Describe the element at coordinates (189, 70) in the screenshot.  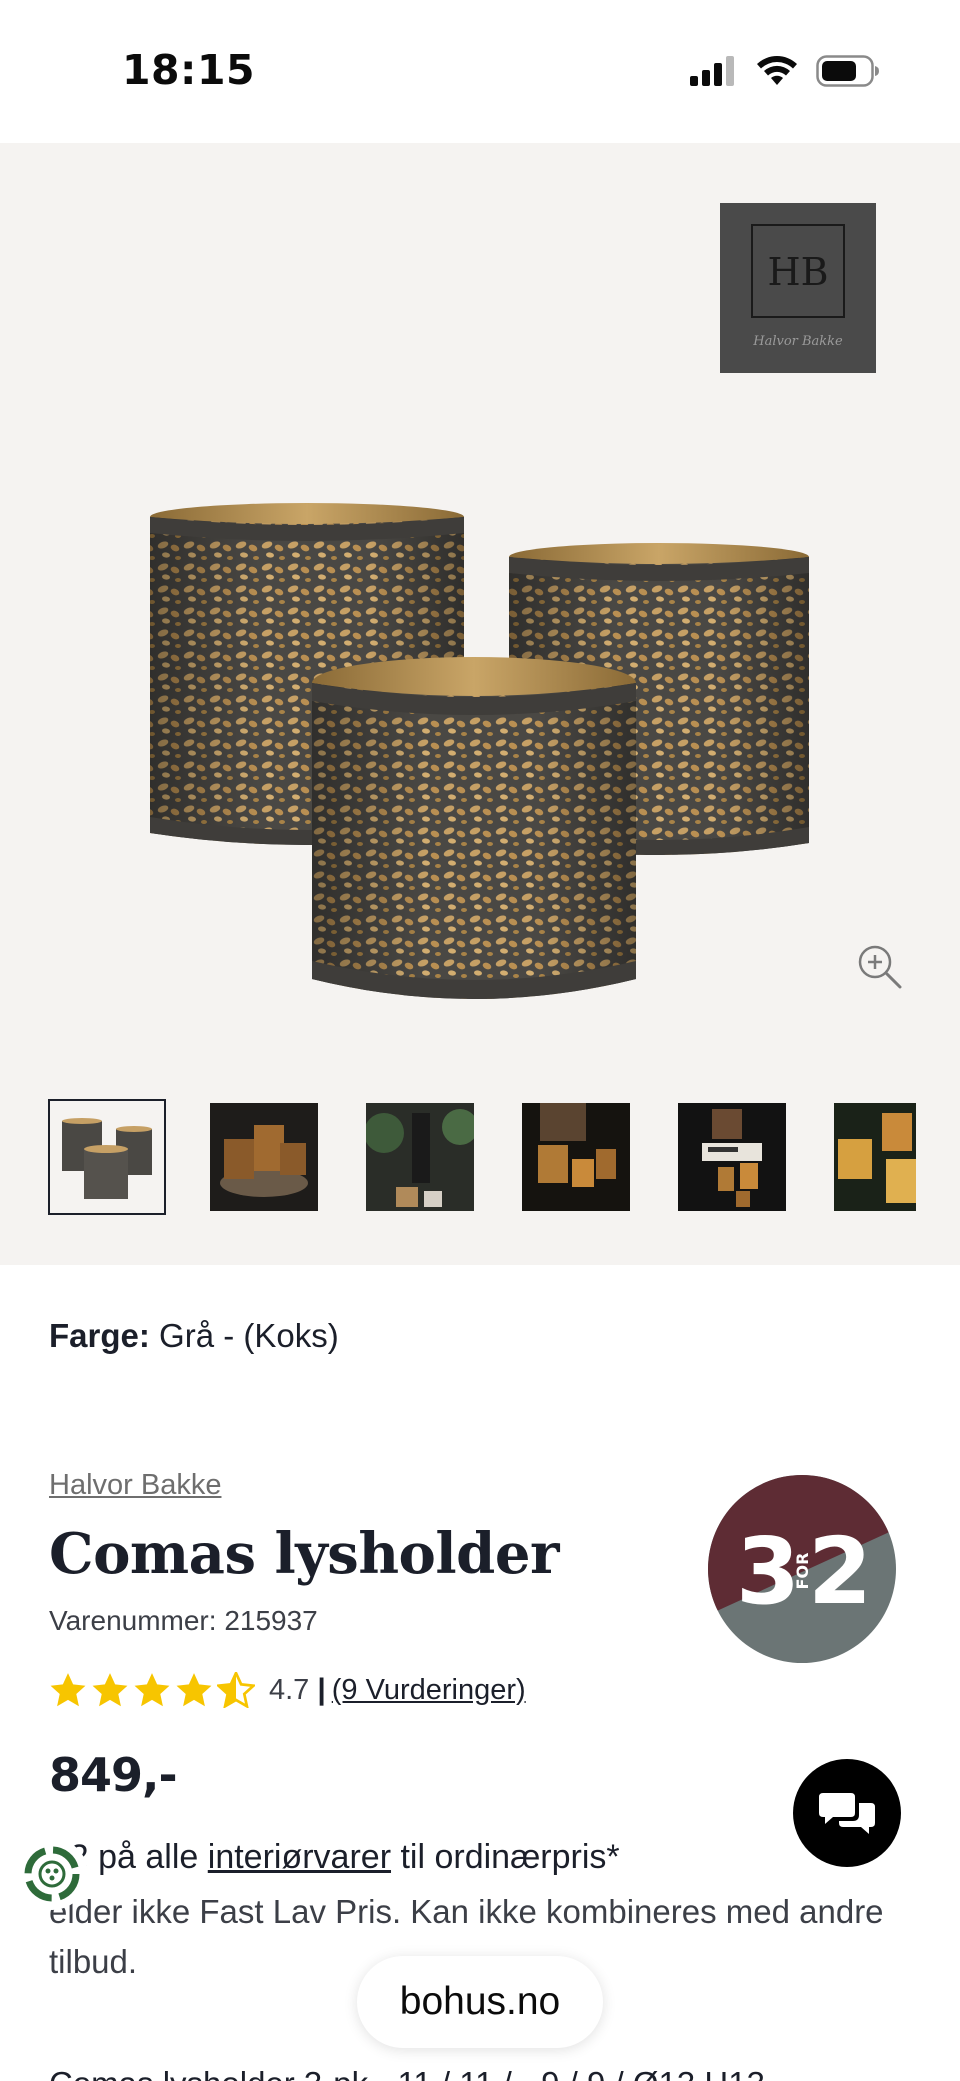
I see `status-time: 18:15` at that location.